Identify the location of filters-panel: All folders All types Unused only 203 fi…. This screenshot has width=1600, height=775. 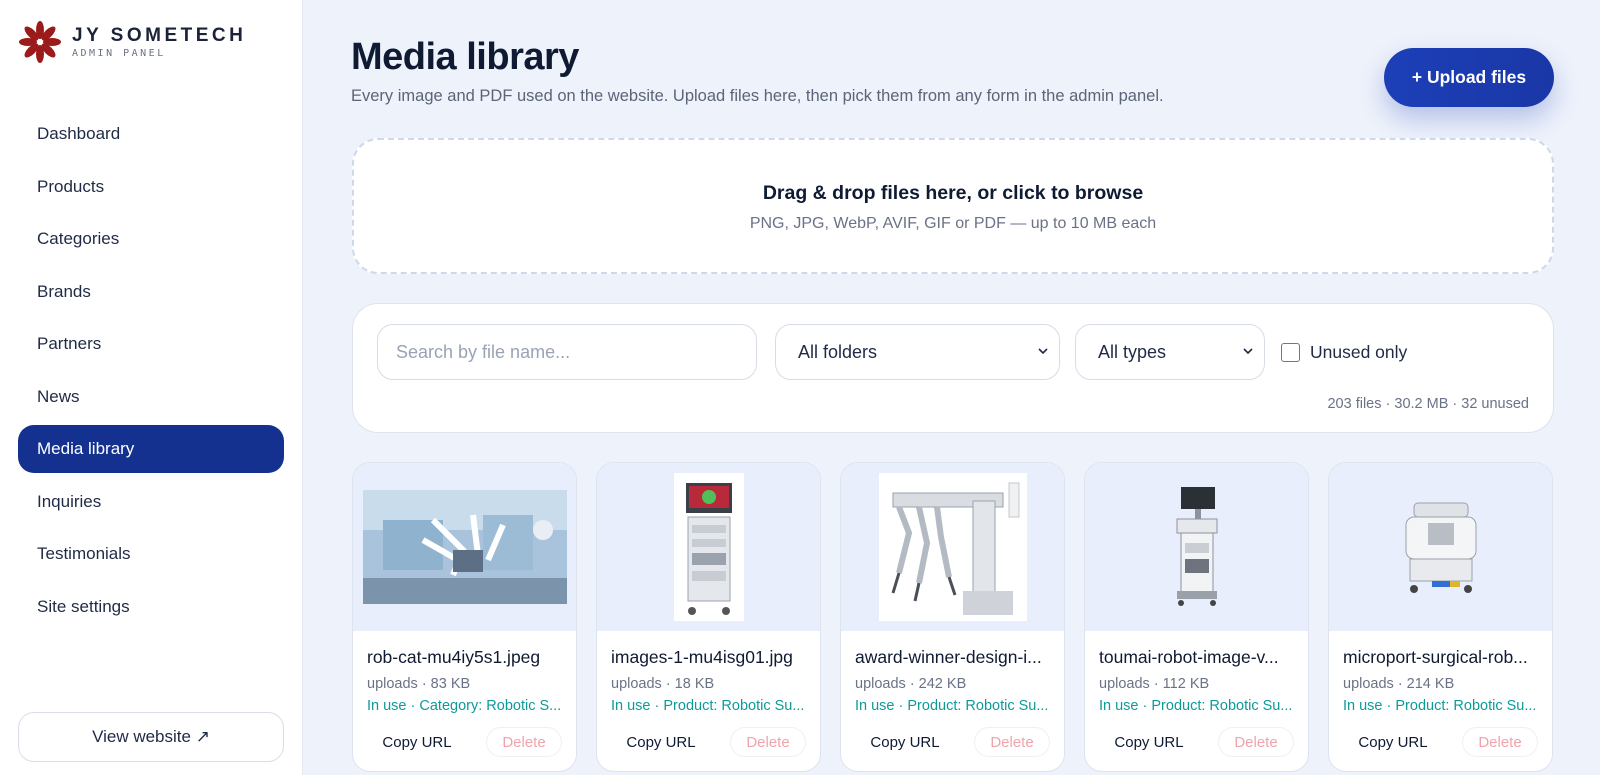
(953, 368).